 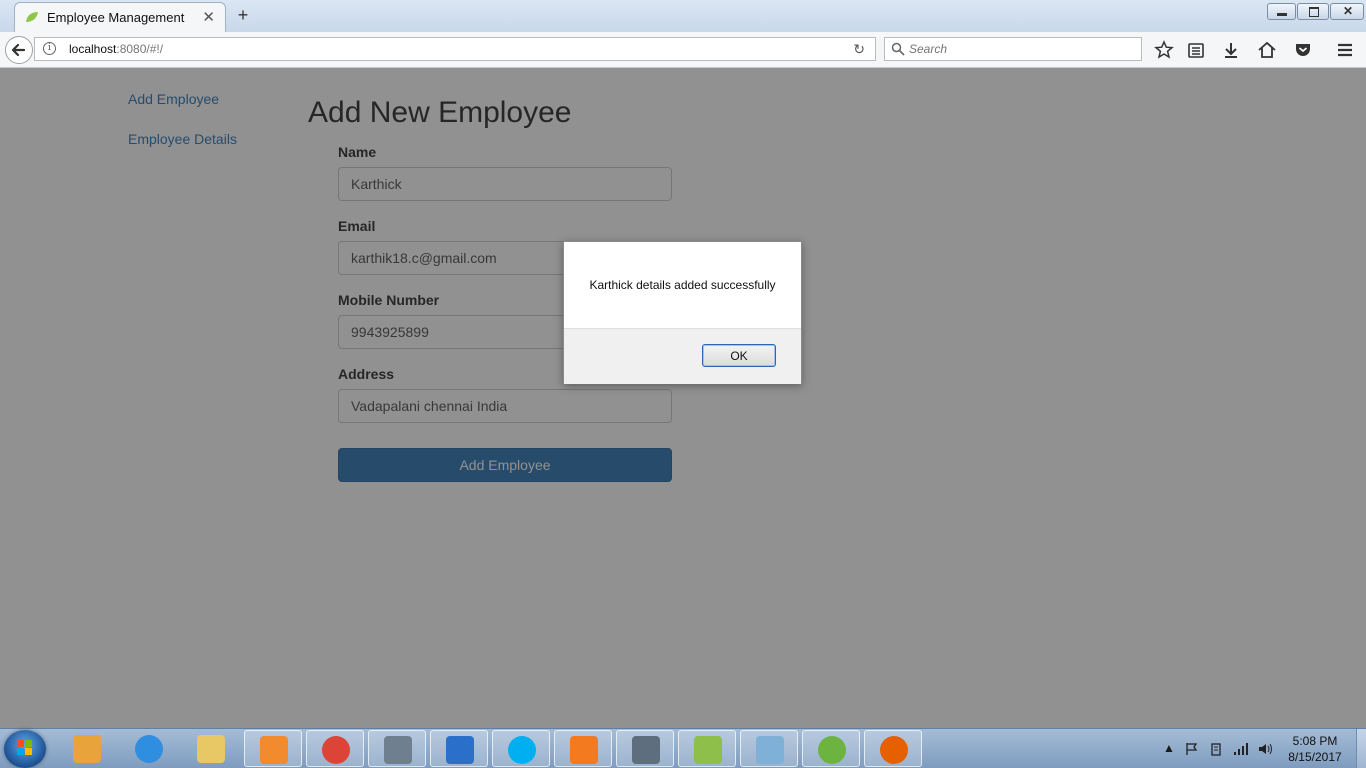 I want to click on new-tab-button: +, so click(x=243, y=15).